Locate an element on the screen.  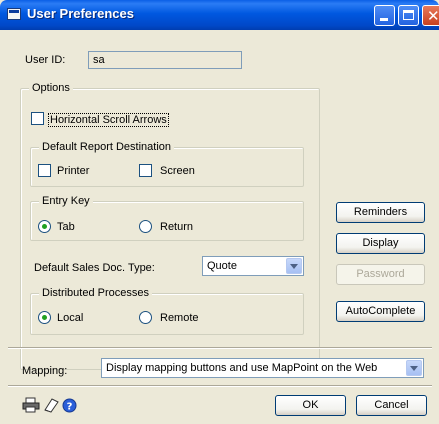
tab-radio is located at coordinates (44, 226).